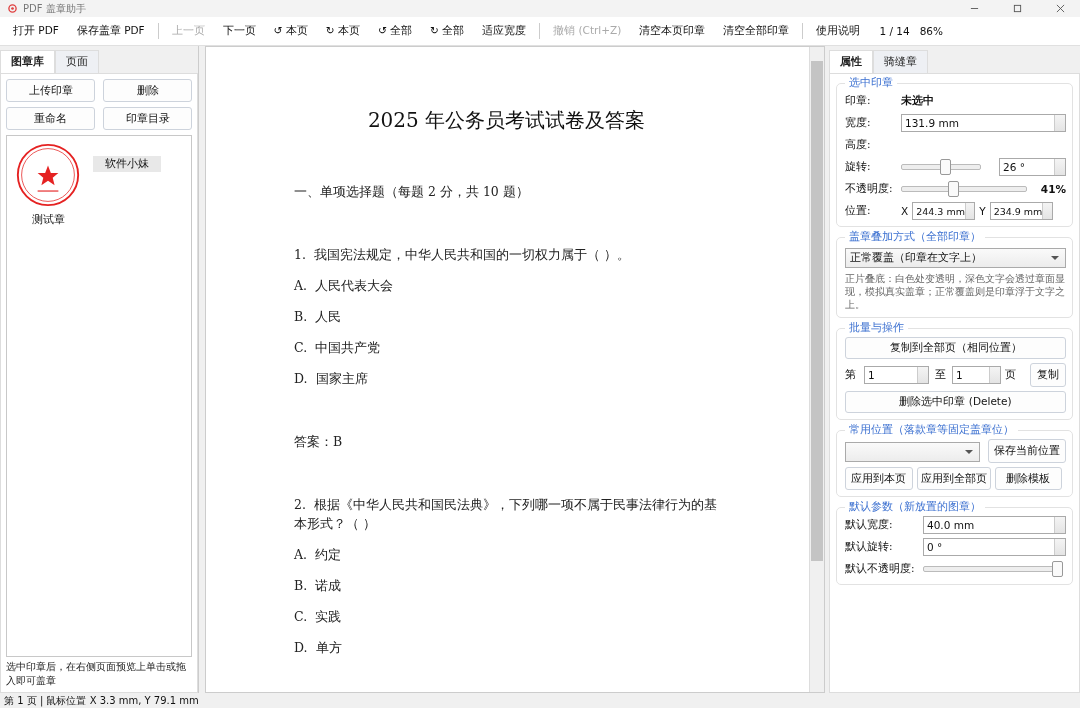 The image size is (1080, 708). What do you see at coordinates (858, 101) in the screenshot?
I see `field-label: 印章:` at bounding box center [858, 101].